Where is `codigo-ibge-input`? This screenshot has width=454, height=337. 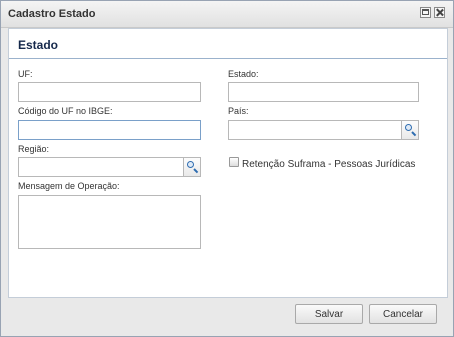
codigo-ibge-input is located at coordinates (109, 130).